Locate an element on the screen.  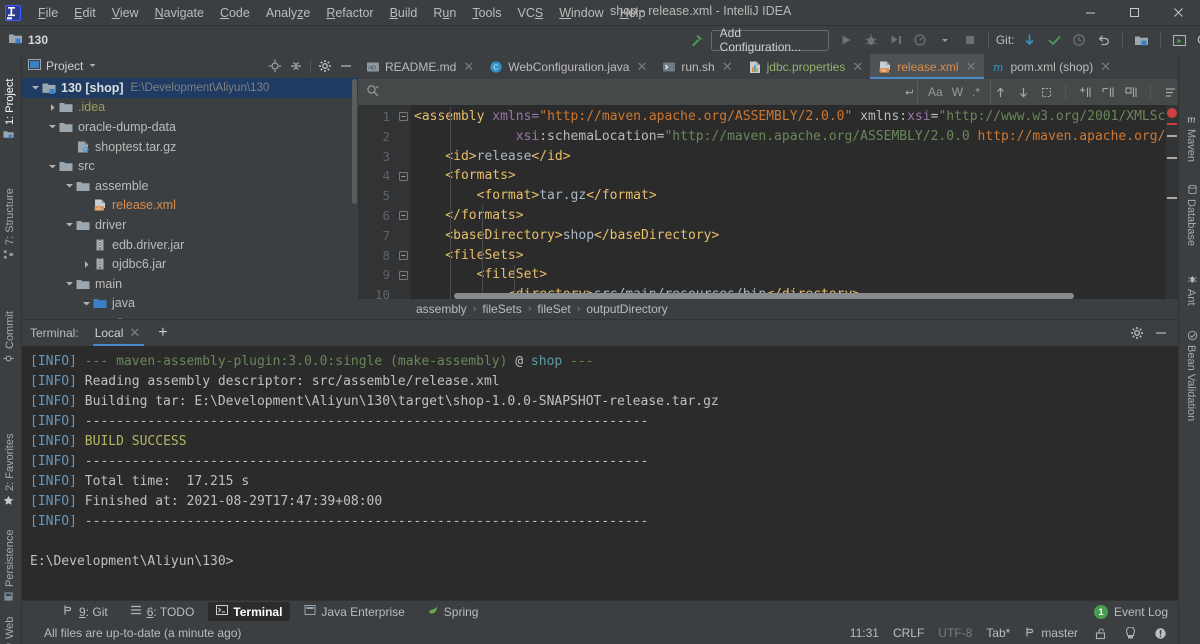
debug-icon is located at coordinates (871, 40).